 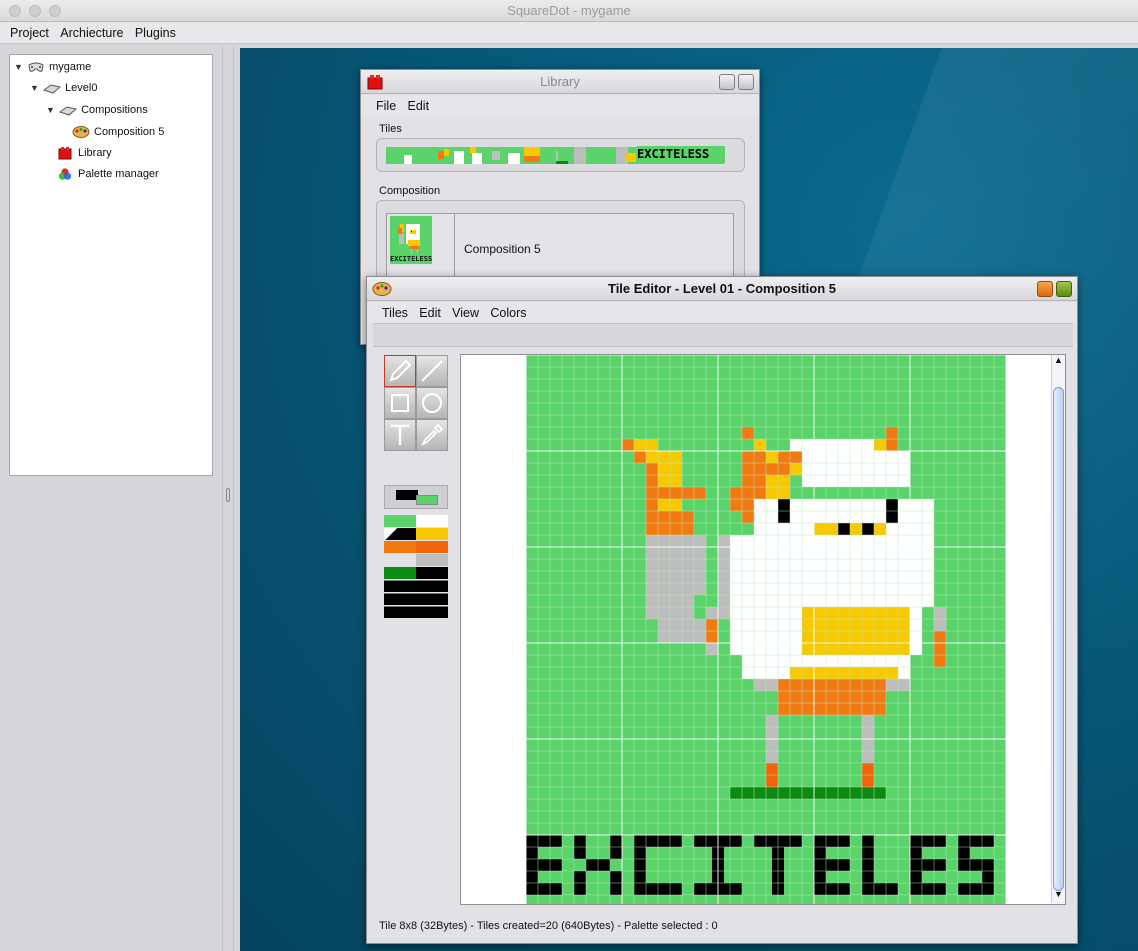 What do you see at coordinates (70, 67) in the screenshot?
I see `tree-label: mygame` at bounding box center [70, 67].